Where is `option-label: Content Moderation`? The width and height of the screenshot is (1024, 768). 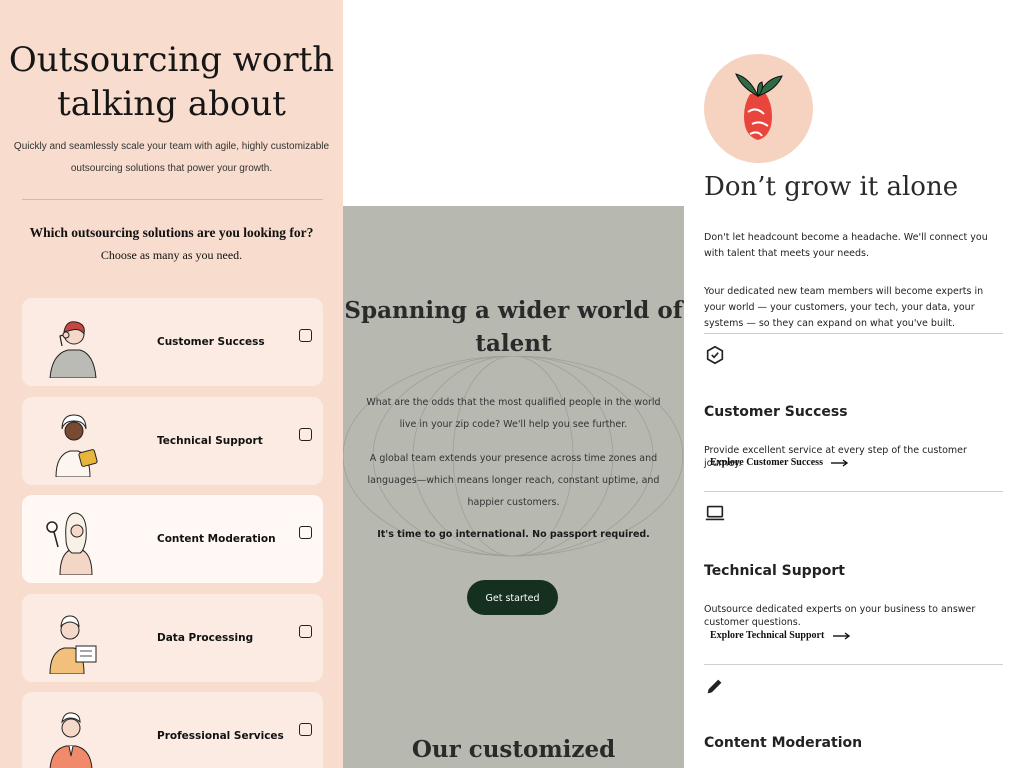
option-label: Content Moderation is located at coordinates (216, 539).